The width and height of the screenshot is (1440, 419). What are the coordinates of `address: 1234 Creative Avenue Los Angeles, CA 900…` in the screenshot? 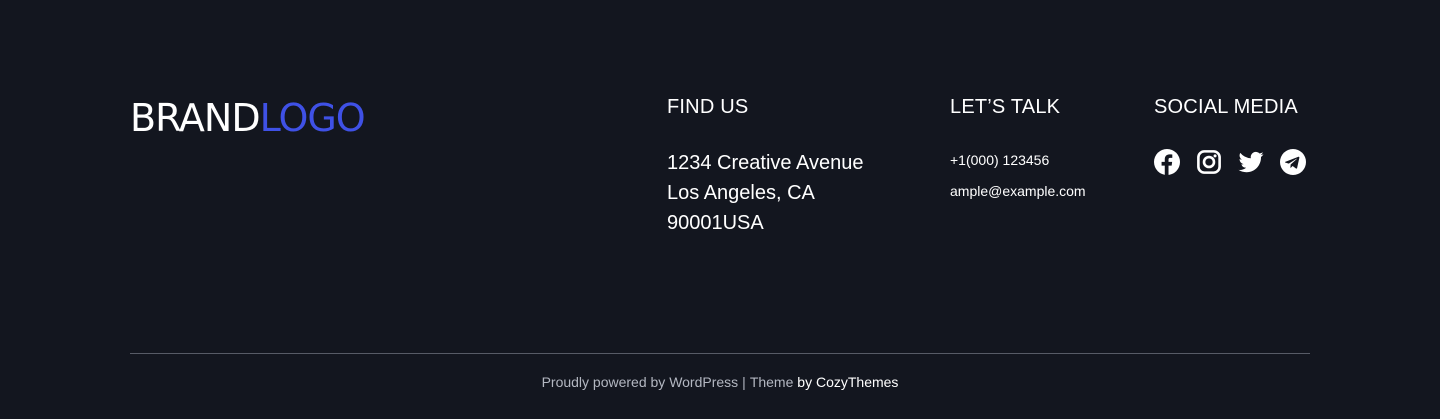 It's located at (765, 193).